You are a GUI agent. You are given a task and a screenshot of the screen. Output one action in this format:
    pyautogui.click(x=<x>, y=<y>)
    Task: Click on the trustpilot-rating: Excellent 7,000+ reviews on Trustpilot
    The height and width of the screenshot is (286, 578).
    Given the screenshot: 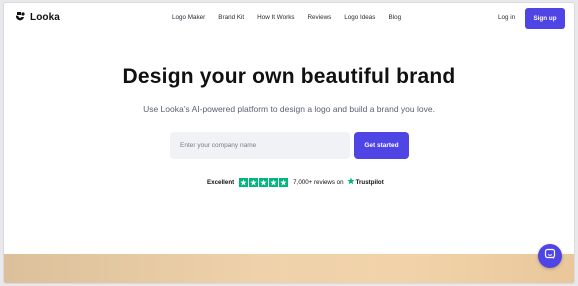 What is the action you would take?
    pyautogui.click(x=295, y=182)
    